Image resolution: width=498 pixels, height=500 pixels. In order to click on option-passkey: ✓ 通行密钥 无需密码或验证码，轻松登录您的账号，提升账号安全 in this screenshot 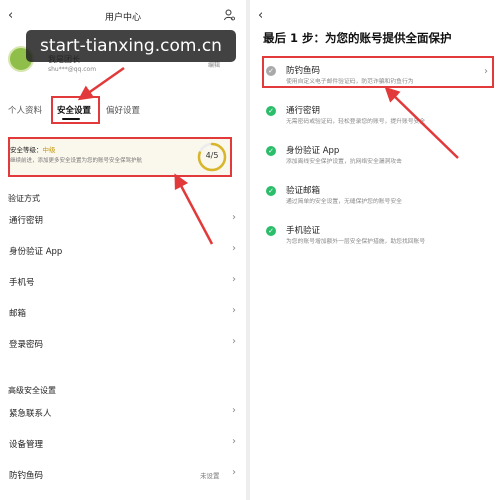, I will do `click(380, 118)`.